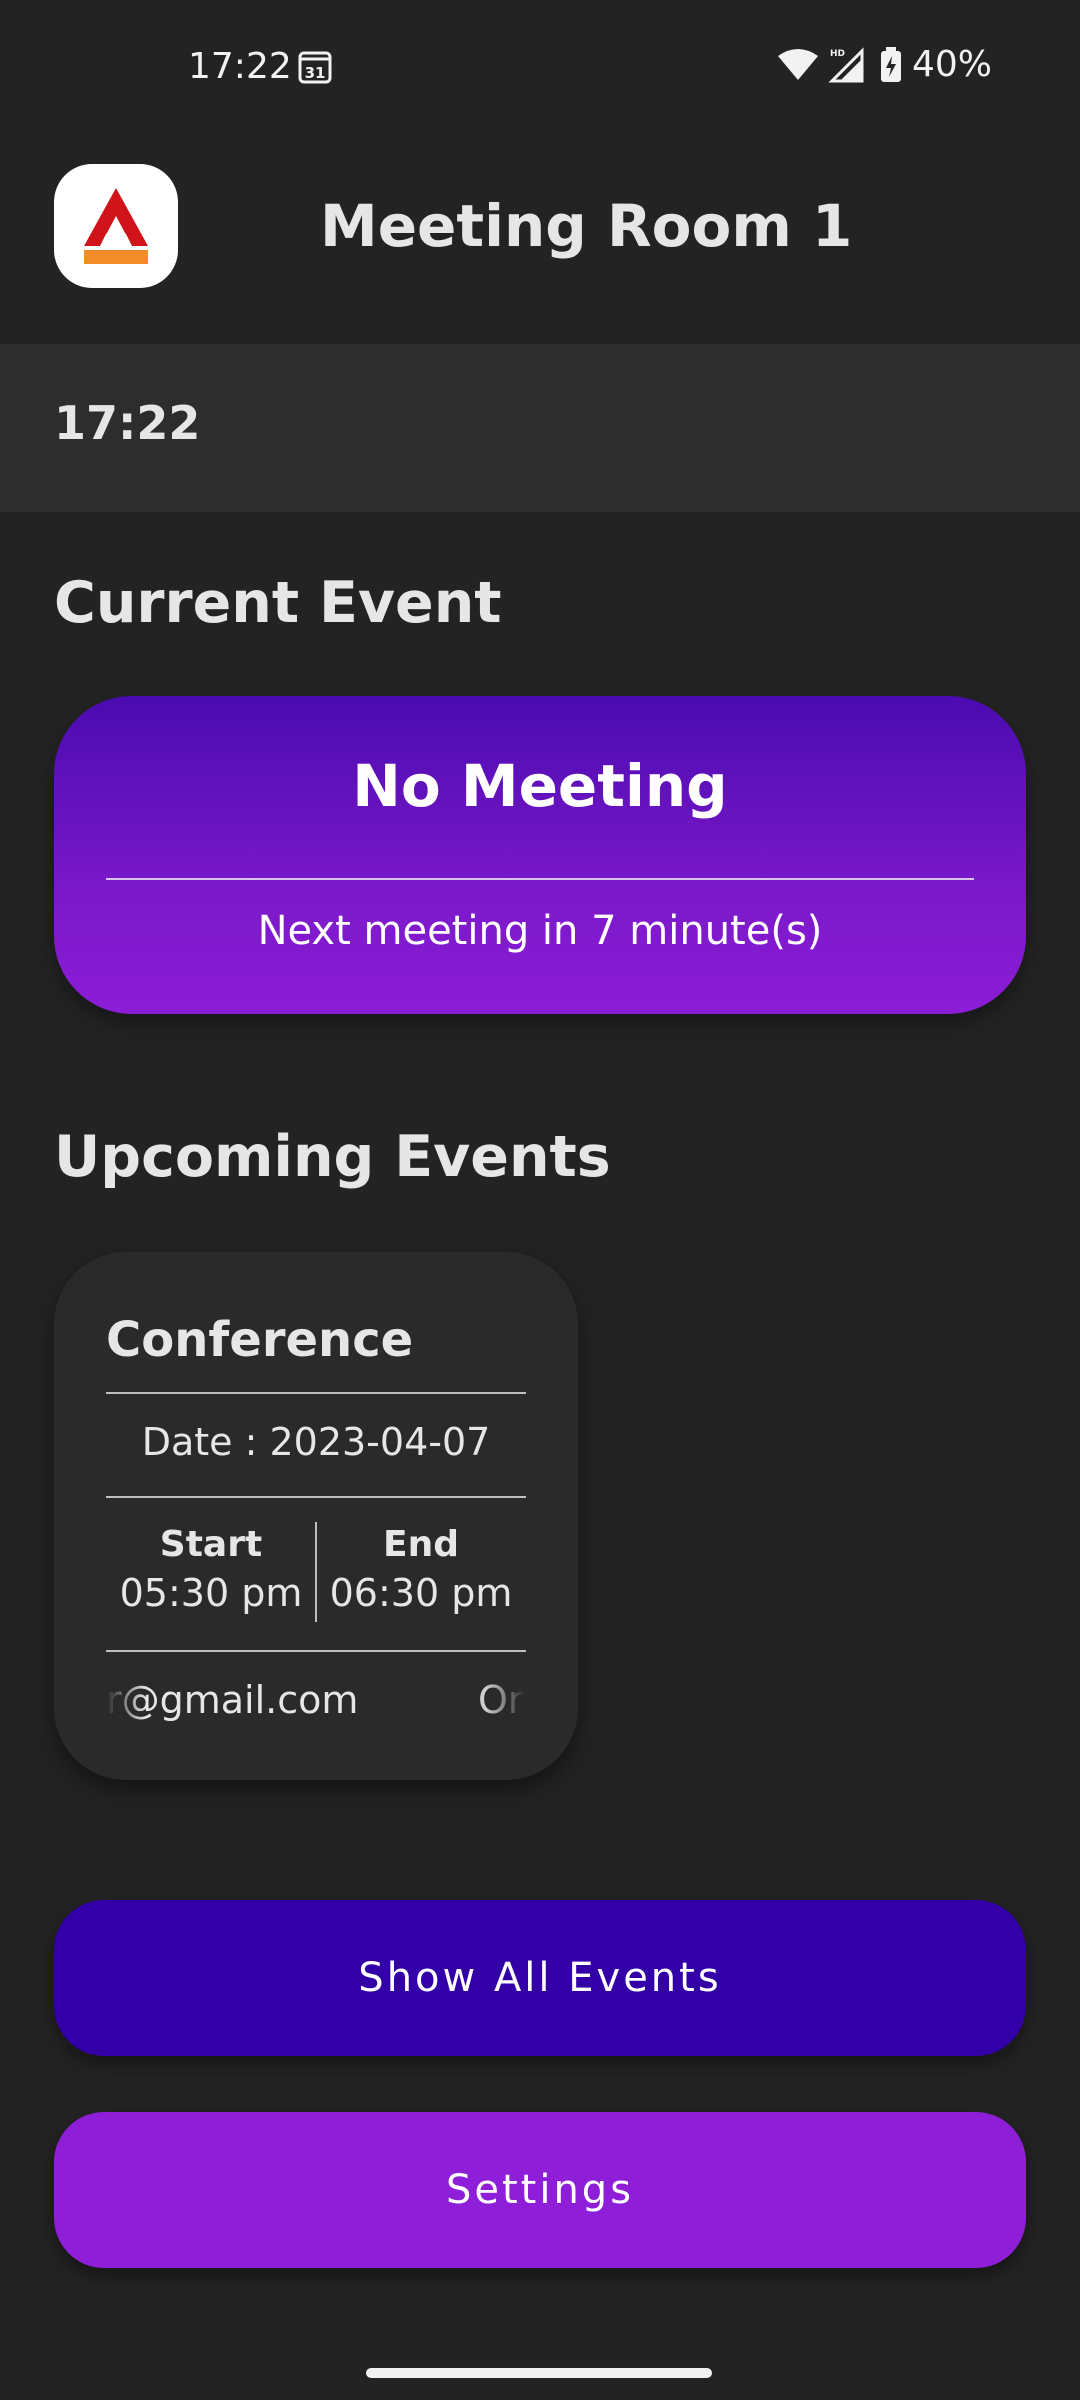 The image size is (1080, 2400). I want to click on current-event-card: No Meeting Next meeting in 7 minute(s), so click(540, 855).